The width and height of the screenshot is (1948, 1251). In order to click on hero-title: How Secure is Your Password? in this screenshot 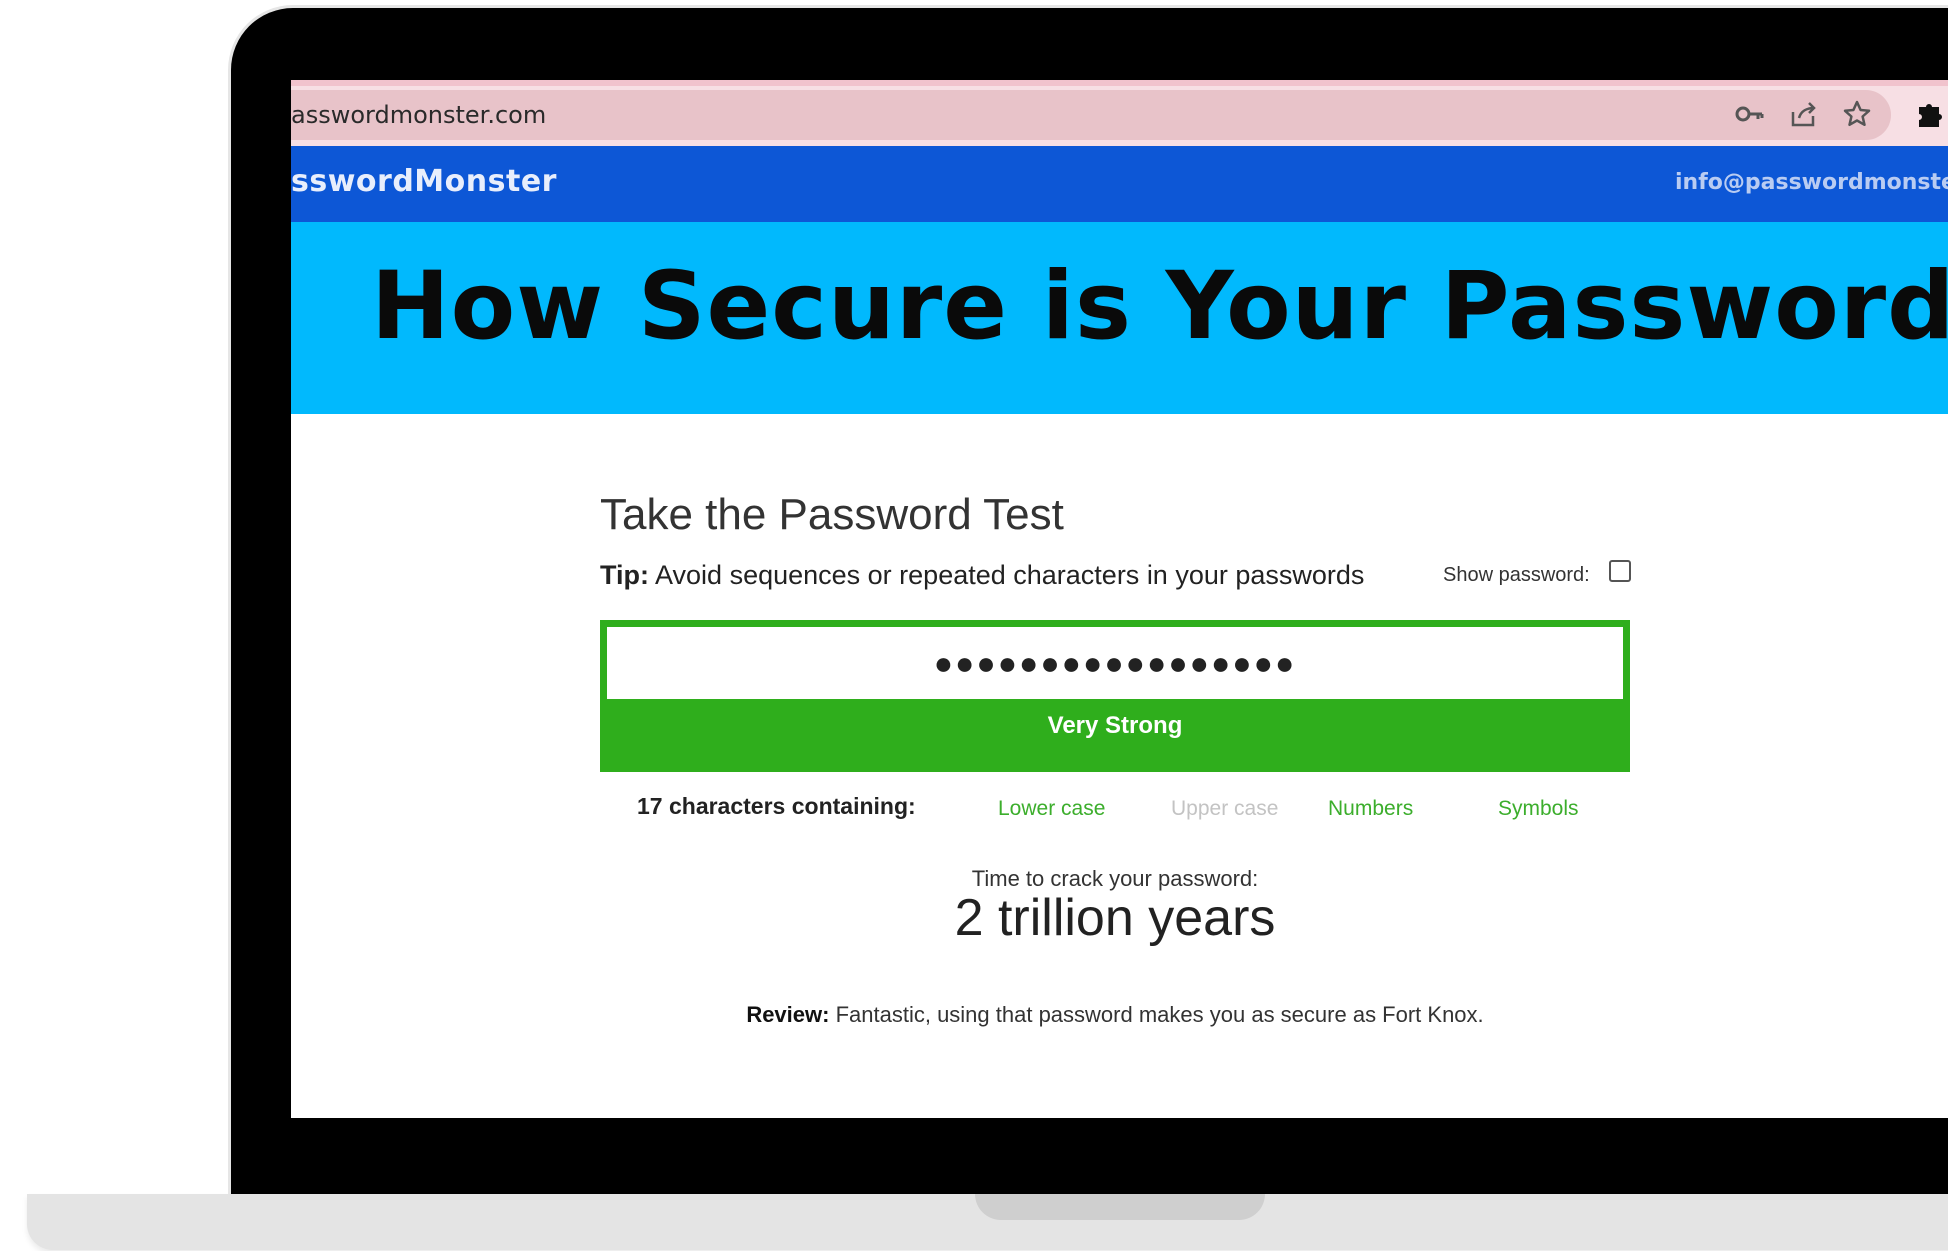, I will do `click(1159, 306)`.